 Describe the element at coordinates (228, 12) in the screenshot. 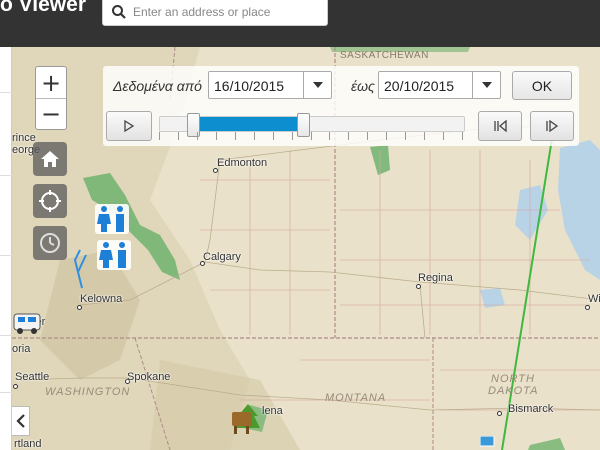

I see `search-input` at that location.